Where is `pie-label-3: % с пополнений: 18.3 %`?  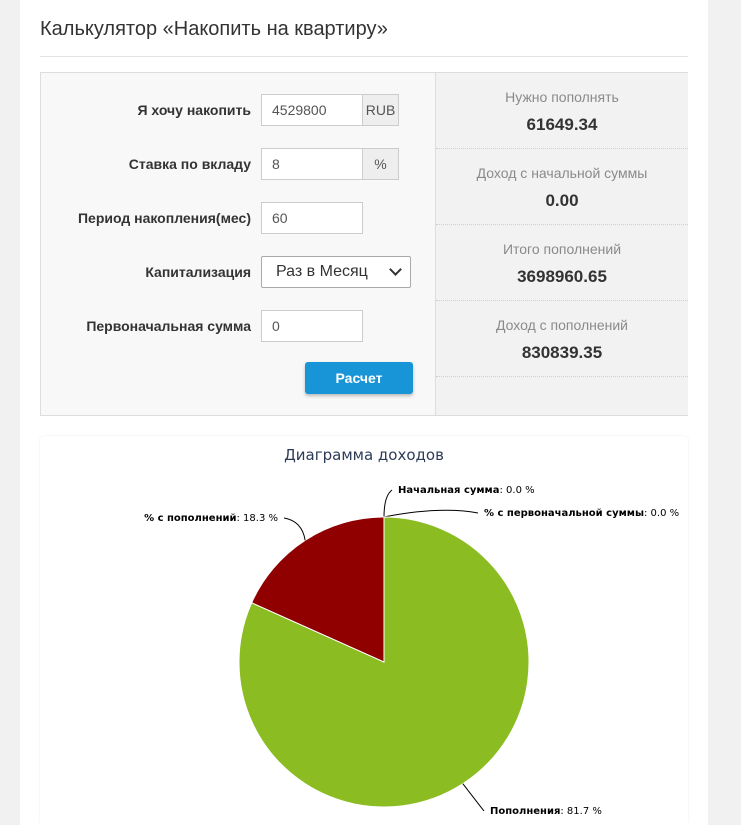 pie-label-3: % с пополнений: 18.3 % is located at coordinates (211, 518).